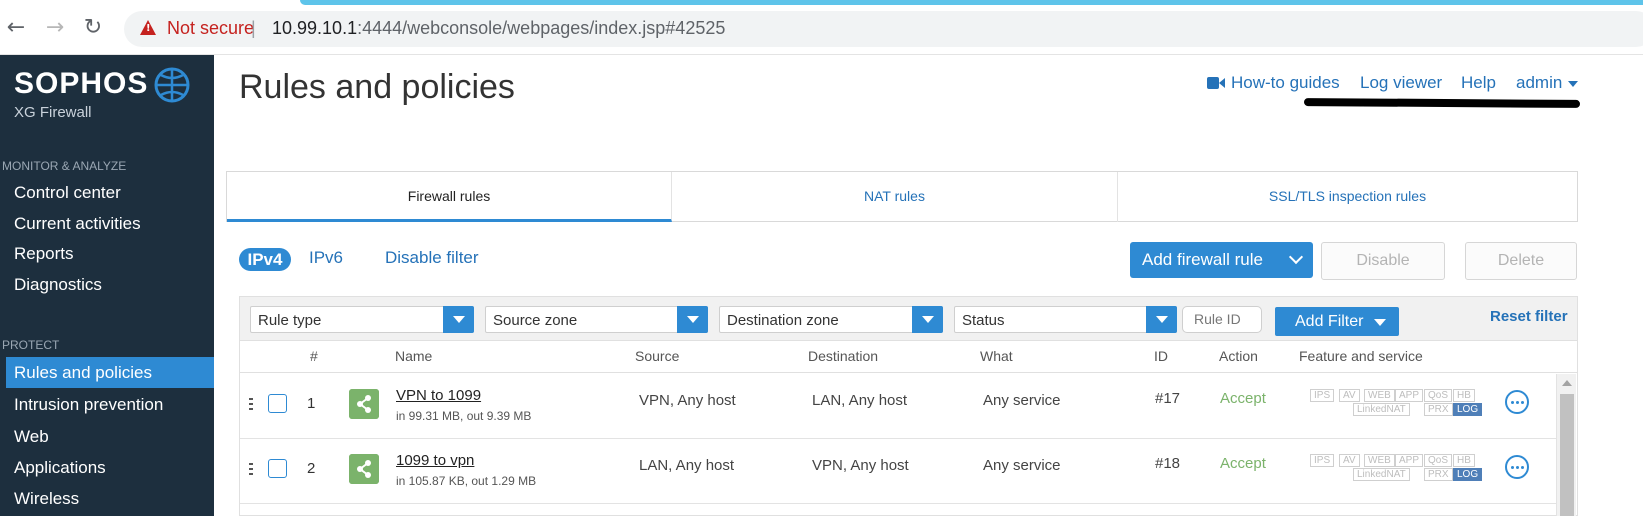 This screenshot has width=1643, height=516. I want to click on sidebar-item-intrusion-prevention: Intrusion prevention, so click(88, 405).